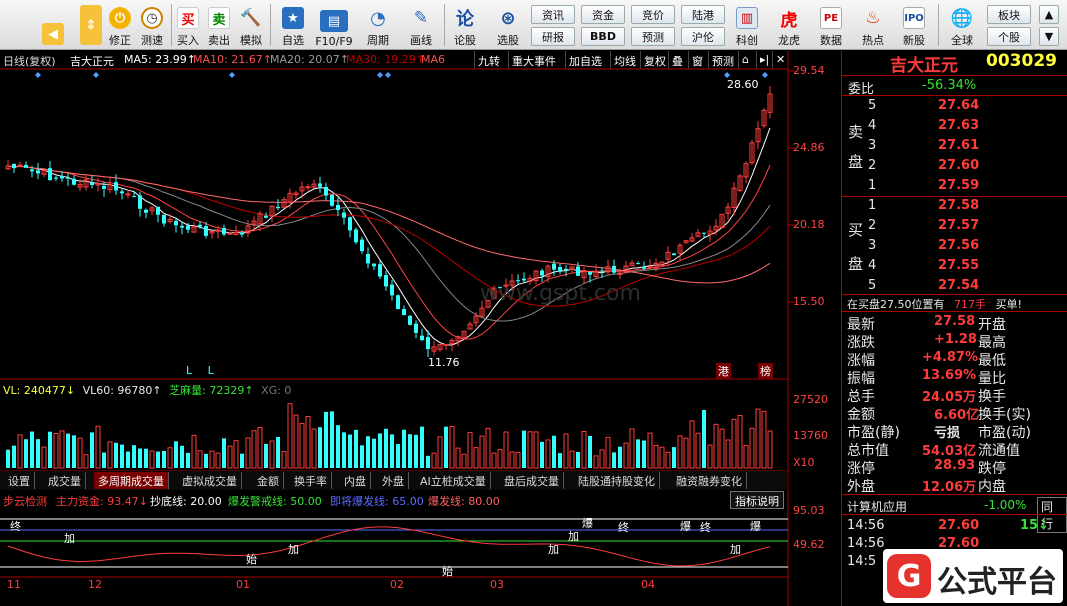  Describe the element at coordinates (914, 18) in the screenshot. I see `ipo-icon: IPO` at that location.